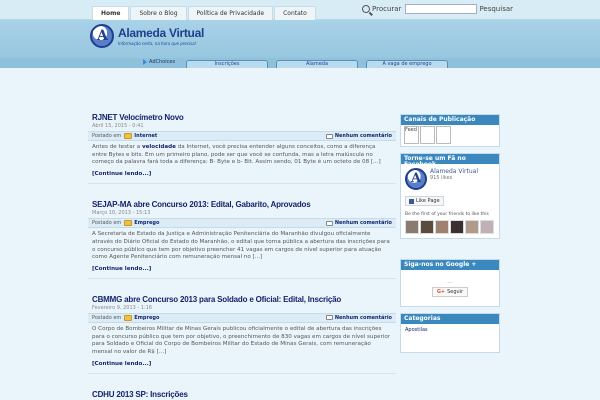  I want to click on adchoices: AdChoices, so click(159, 62).